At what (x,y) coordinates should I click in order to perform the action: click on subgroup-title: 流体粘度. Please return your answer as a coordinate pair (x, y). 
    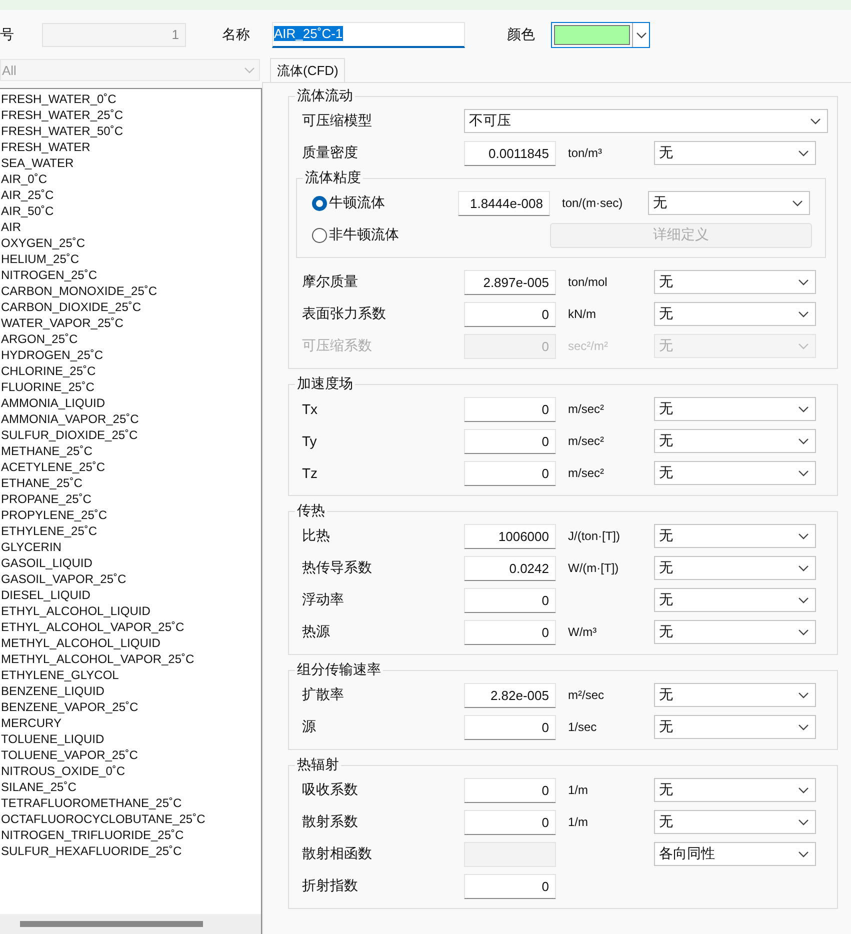
    Looking at the image, I should click on (333, 178).